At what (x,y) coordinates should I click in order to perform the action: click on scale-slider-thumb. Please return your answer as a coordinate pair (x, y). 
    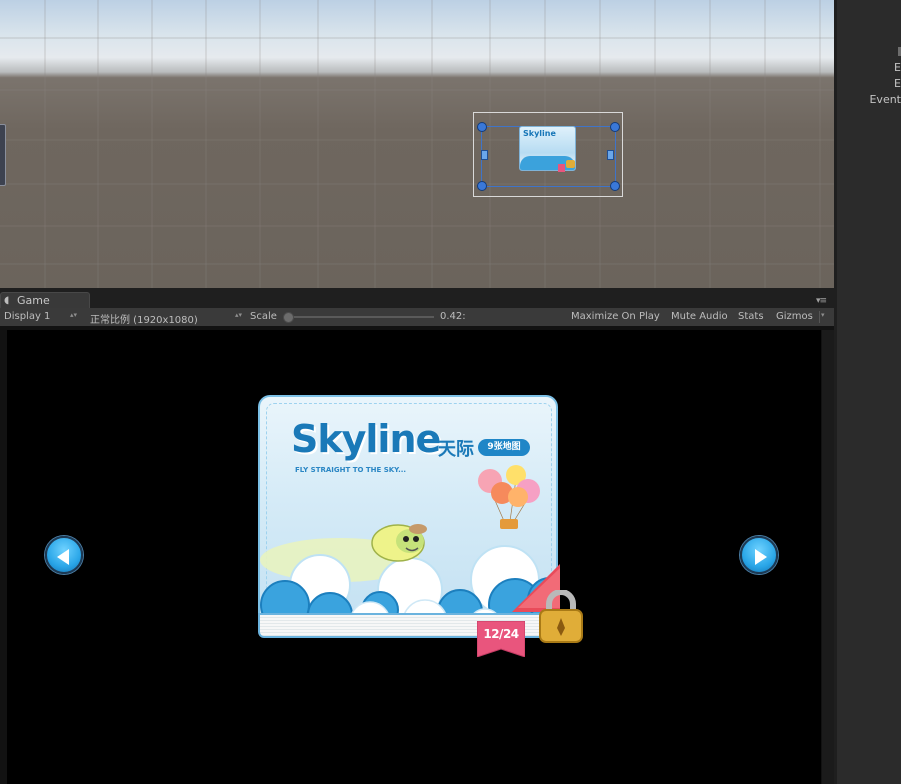
    Looking at the image, I should click on (288, 317).